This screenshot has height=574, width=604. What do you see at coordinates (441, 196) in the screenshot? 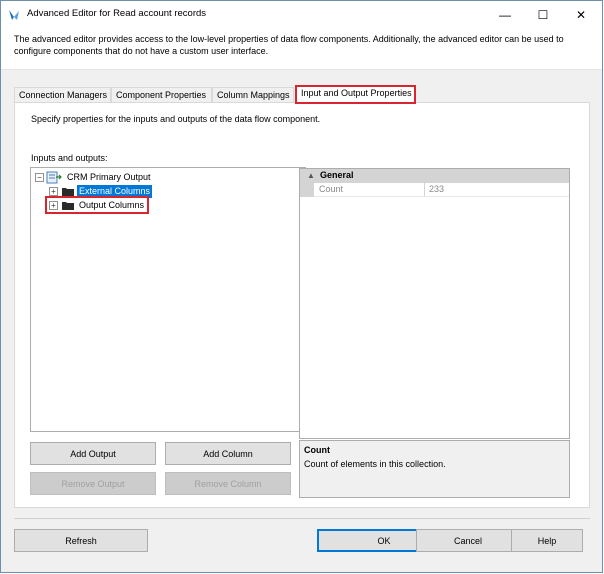
I see `row-divider` at bounding box center [441, 196].